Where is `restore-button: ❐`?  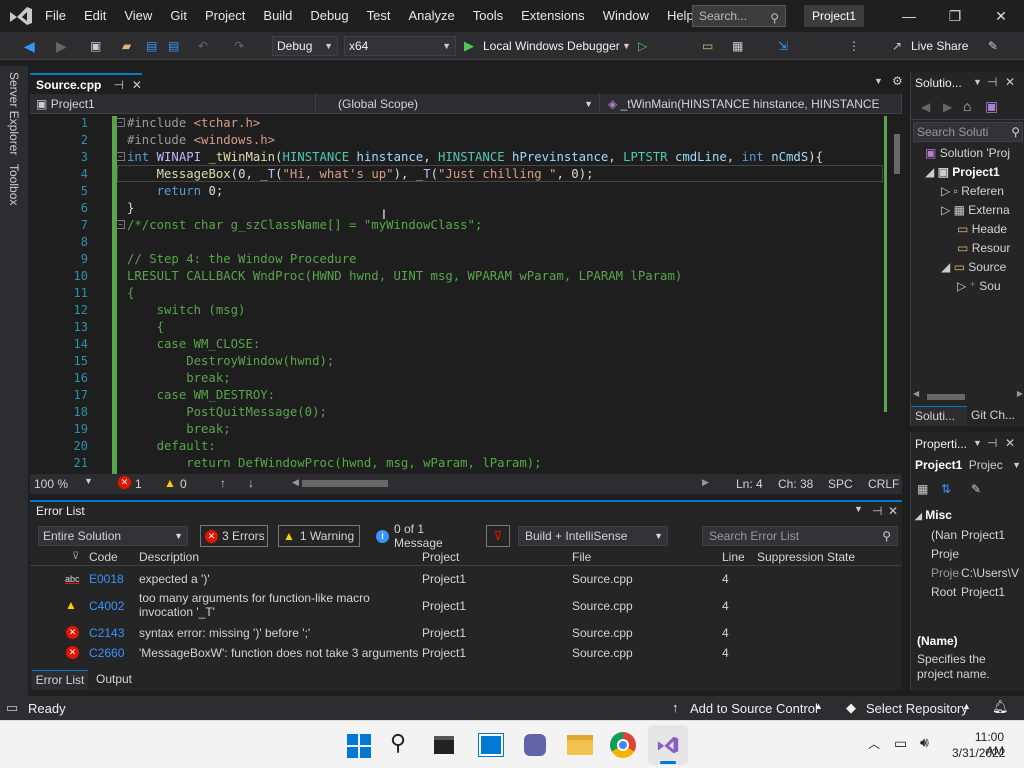 restore-button: ❐ is located at coordinates (955, 16).